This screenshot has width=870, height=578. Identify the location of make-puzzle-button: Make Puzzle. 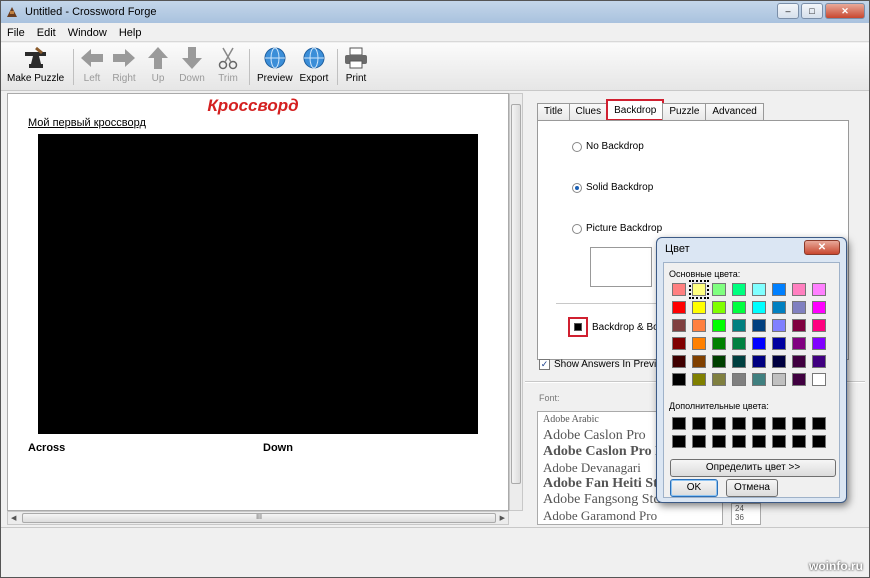
(35, 67).